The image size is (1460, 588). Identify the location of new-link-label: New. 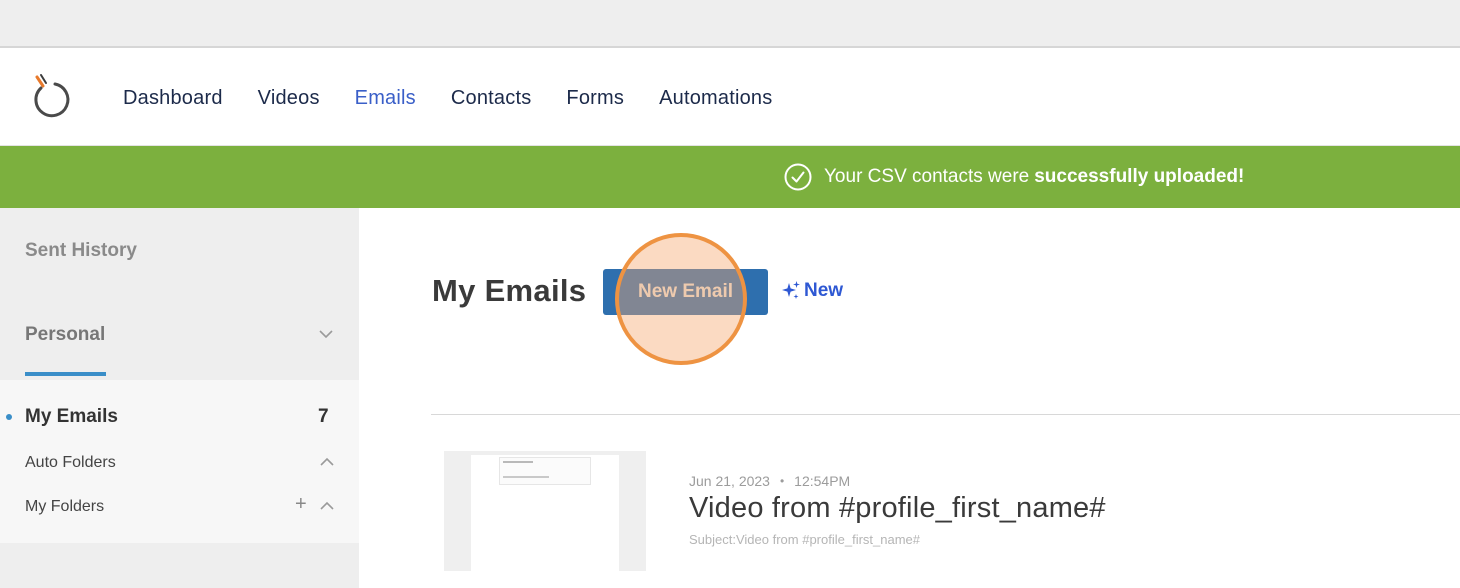
(824, 290).